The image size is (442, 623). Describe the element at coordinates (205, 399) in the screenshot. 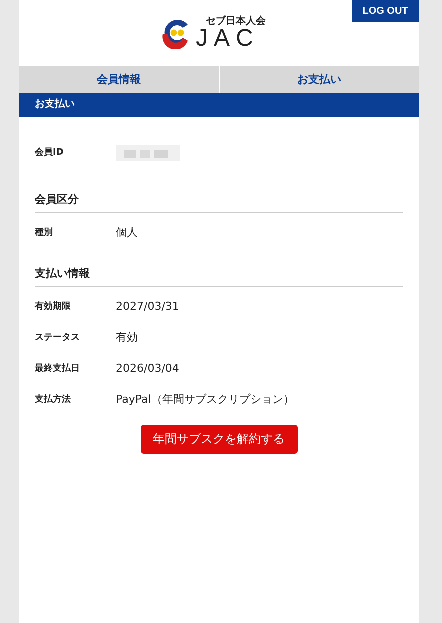

I see `field-value: PayPal（年間サブスクリプション）` at that location.